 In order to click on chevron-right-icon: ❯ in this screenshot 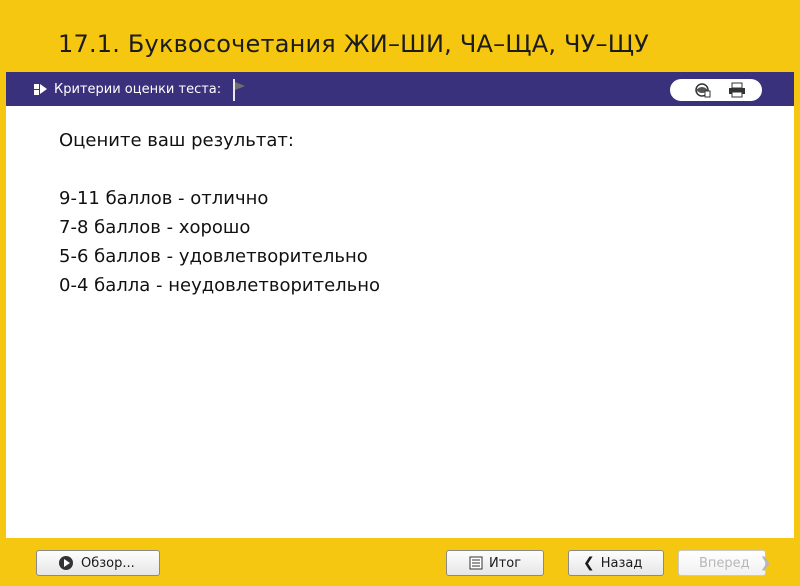, I will do `click(765, 563)`.